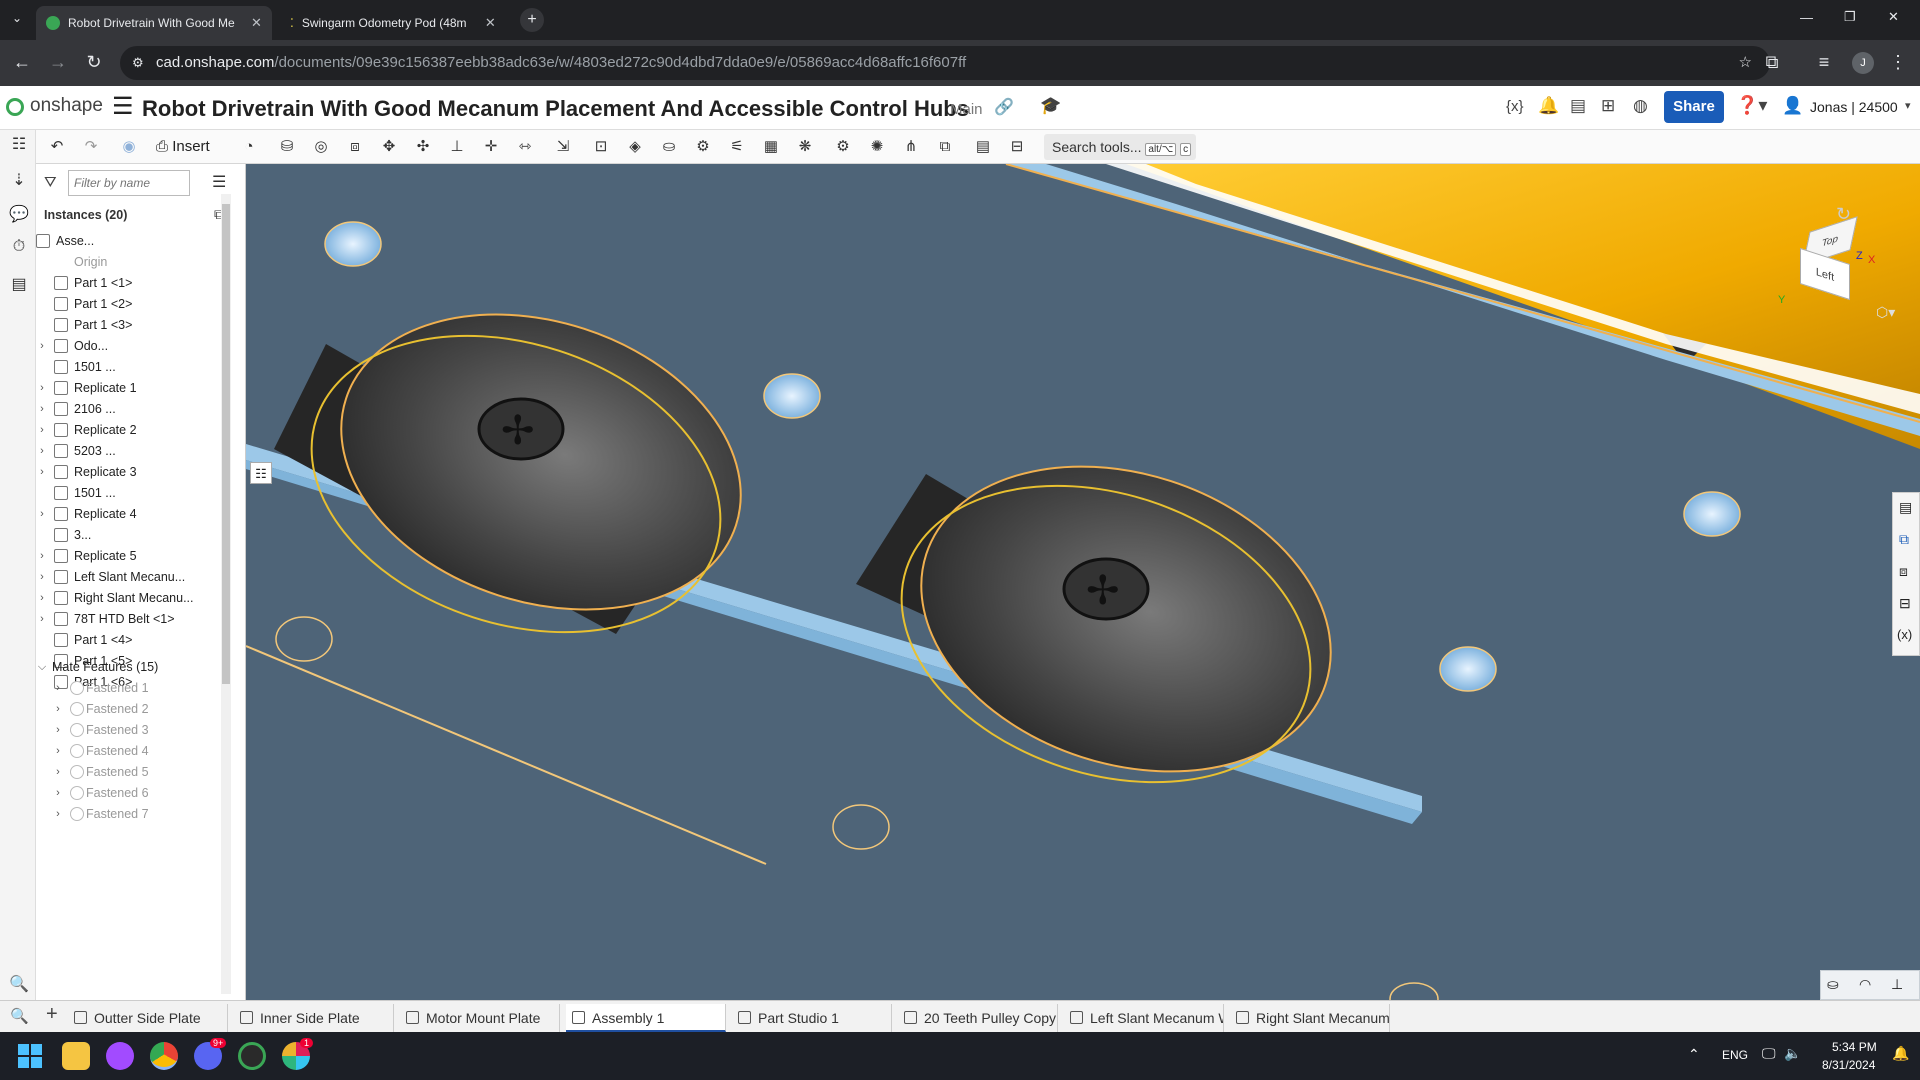 The width and height of the screenshot is (1920, 1080). Describe the element at coordinates (219, 182) in the screenshot. I see `list-view-icon: ☰` at that location.